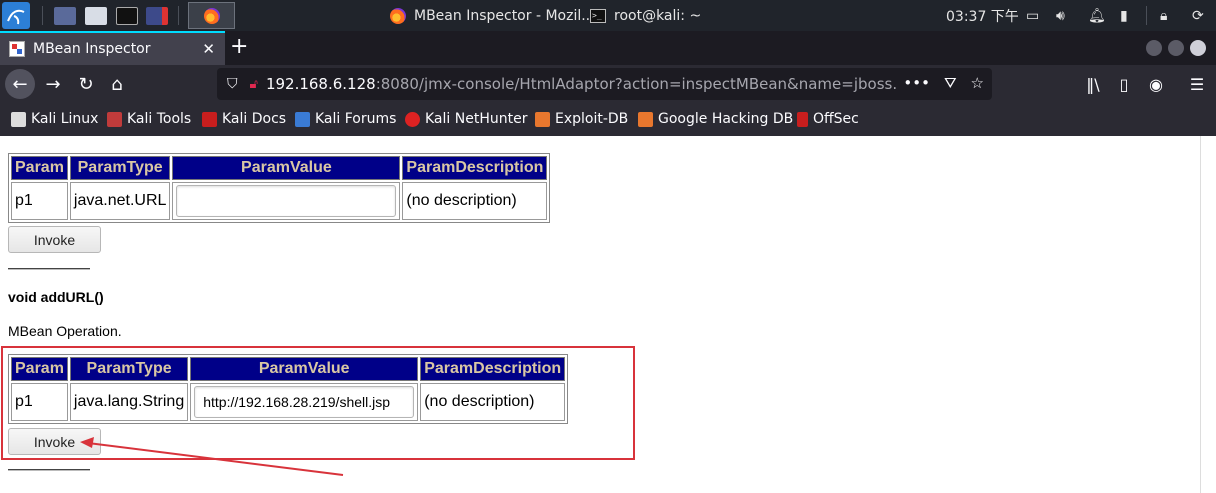  Describe the element at coordinates (950, 83) in the screenshot. I see `pocket-icon: ⛛` at that location.